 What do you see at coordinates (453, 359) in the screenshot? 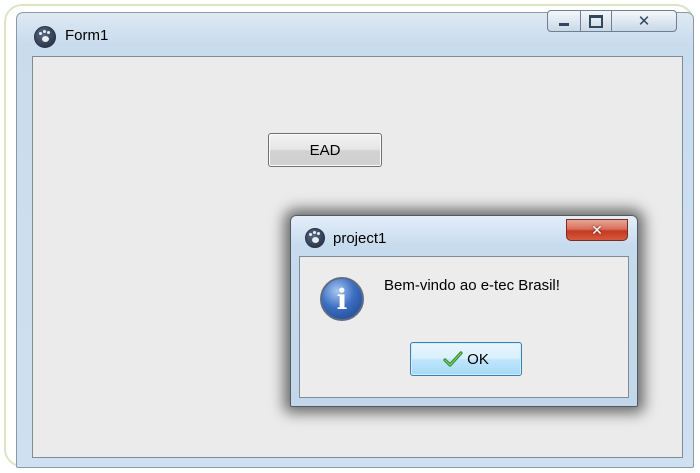
I see `checkmark-icon` at bounding box center [453, 359].